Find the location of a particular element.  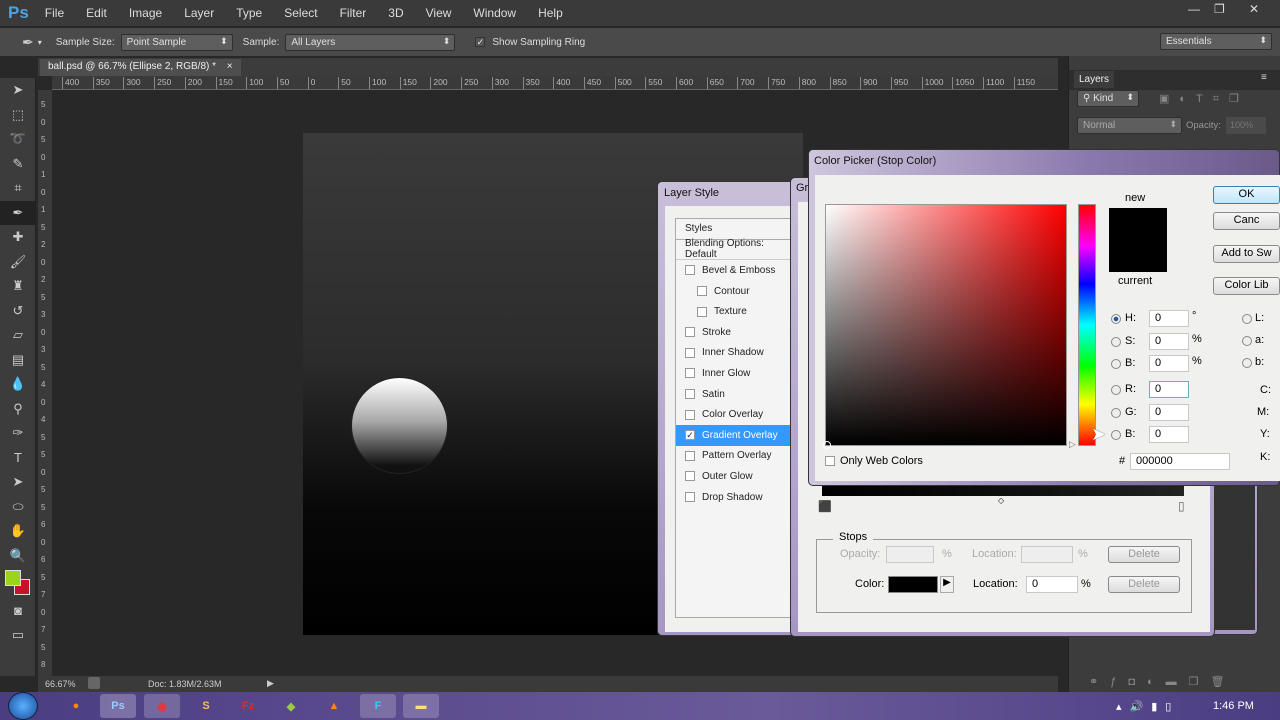

taskbar-vlc: ▲ is located at coordinates (334, 706).